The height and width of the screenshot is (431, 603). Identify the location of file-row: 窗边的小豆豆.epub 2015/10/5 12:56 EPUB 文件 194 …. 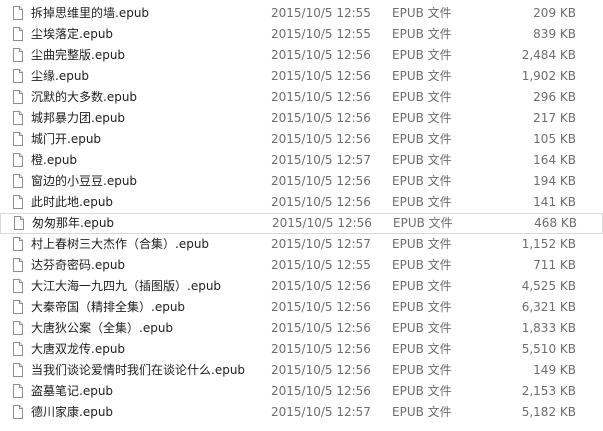
(301, 181).